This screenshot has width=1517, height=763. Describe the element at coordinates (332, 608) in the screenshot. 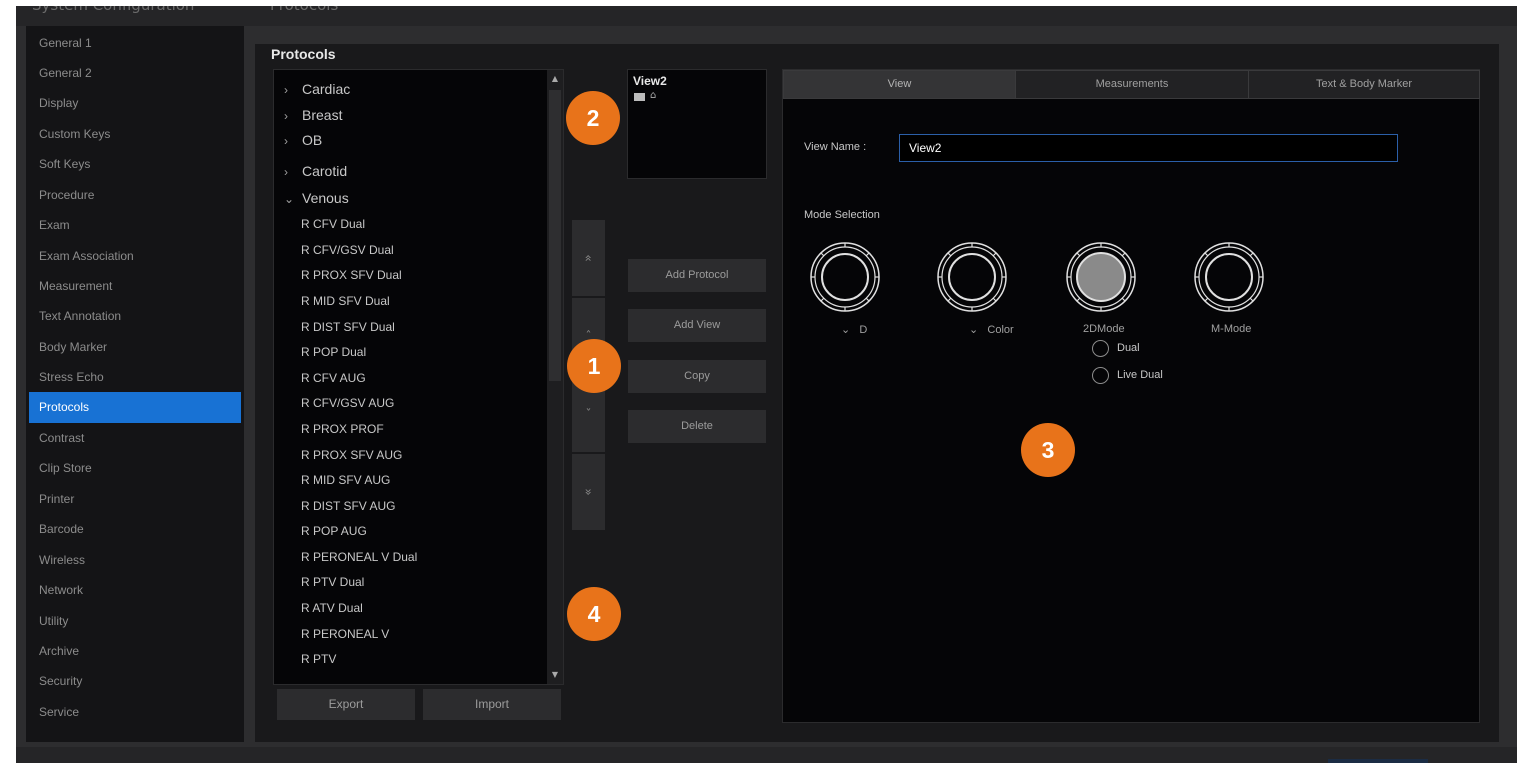

I see `tree-item: R ATV Dual` at that location.